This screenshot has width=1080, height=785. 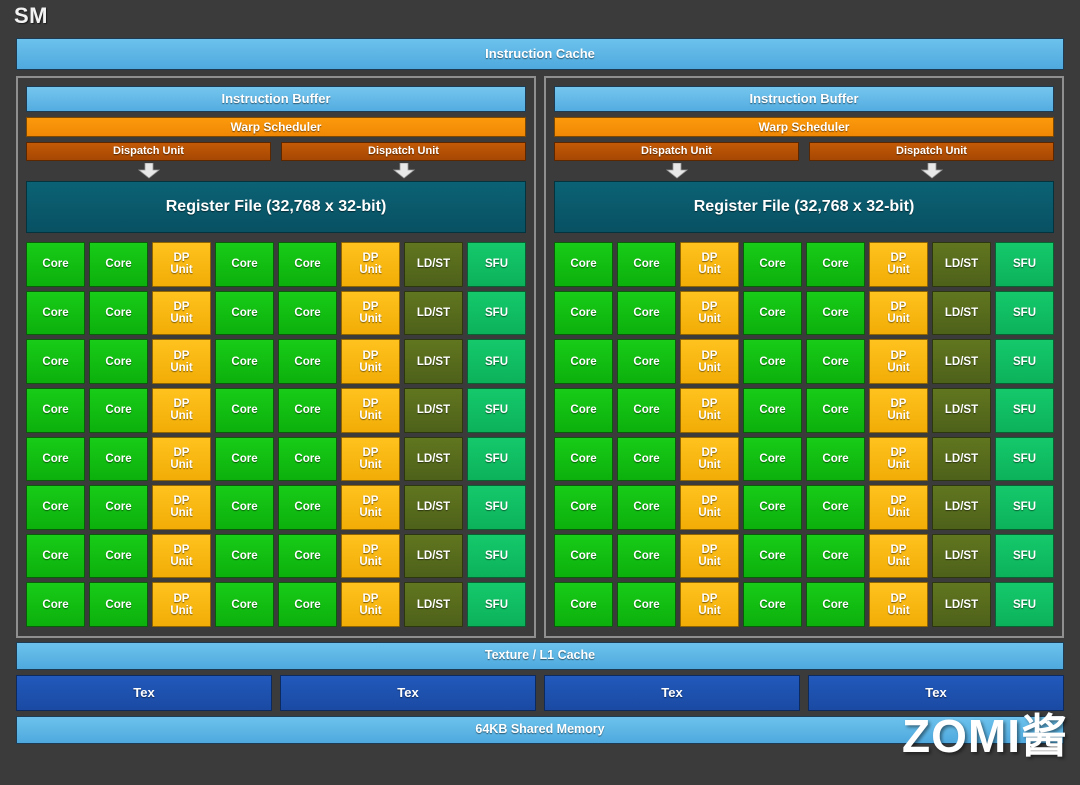 What do you see at coordinates (276, 171) in the screenshot?
I see `dispatch-arrow-row` at bounding box center [276, 171].